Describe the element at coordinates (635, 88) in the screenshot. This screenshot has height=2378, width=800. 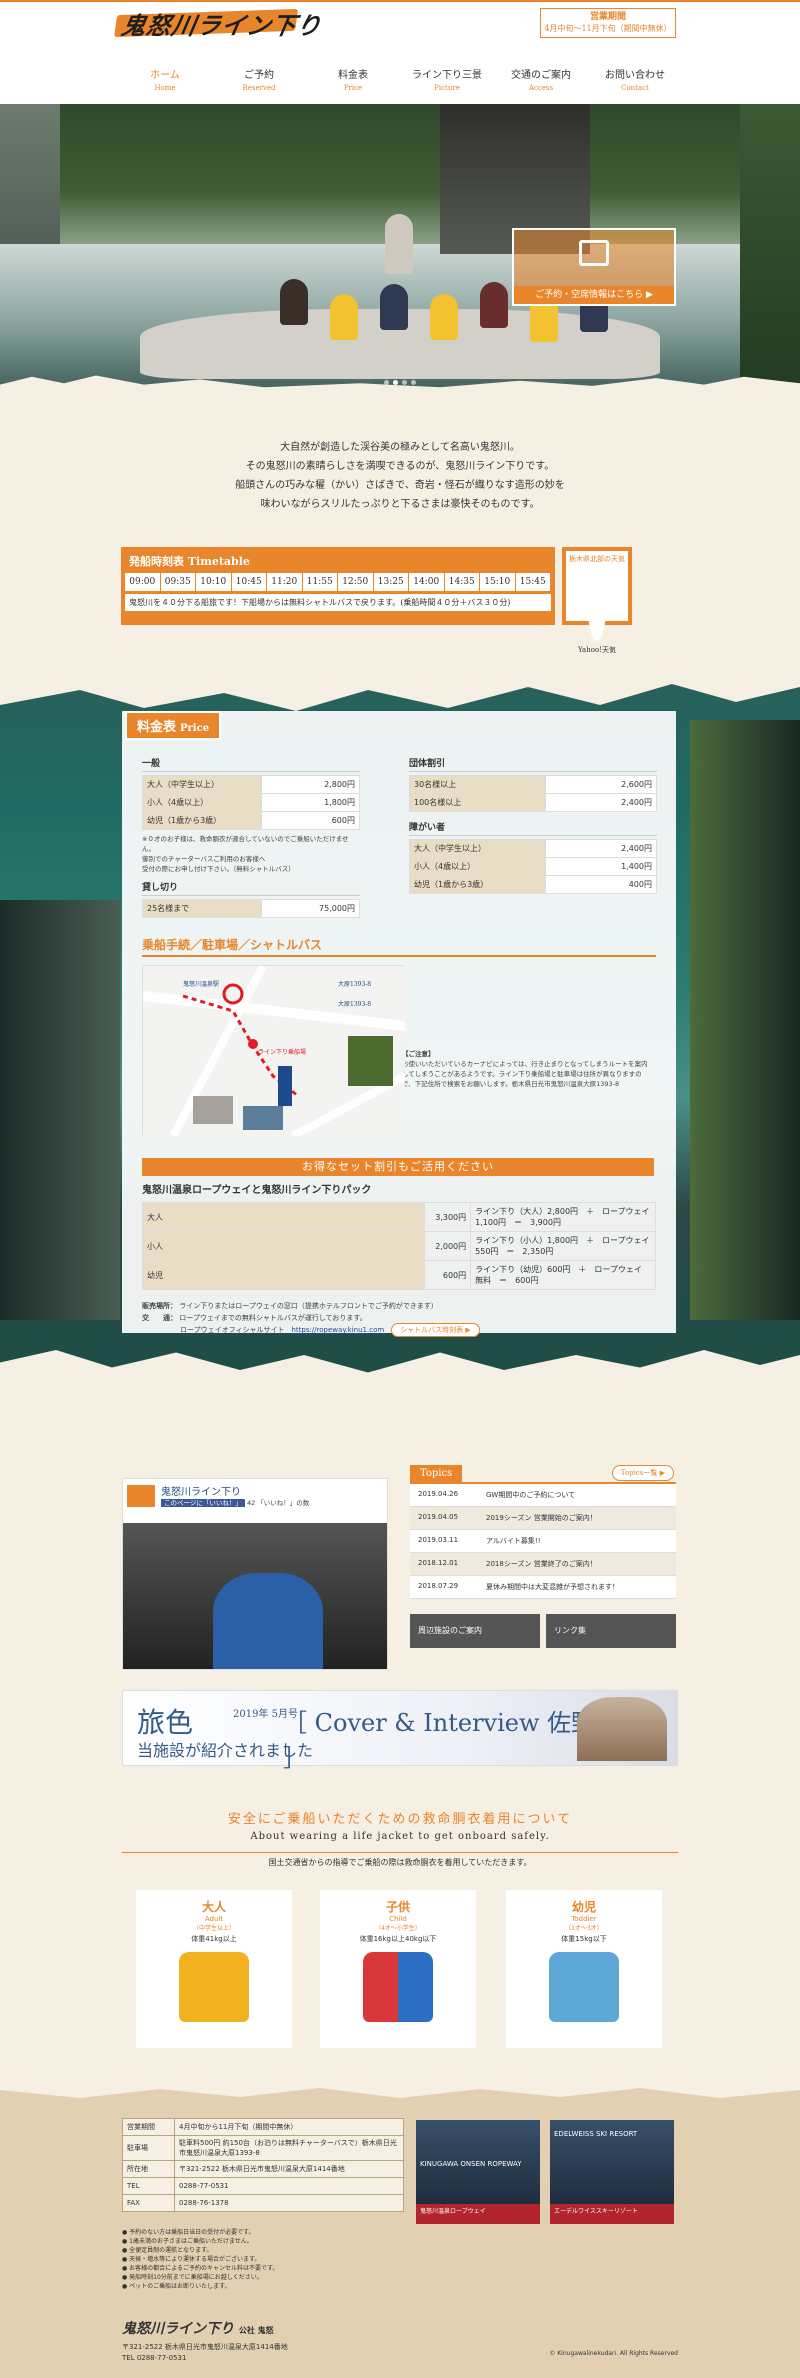
I see `nav-contact-en: Contact` at that location.